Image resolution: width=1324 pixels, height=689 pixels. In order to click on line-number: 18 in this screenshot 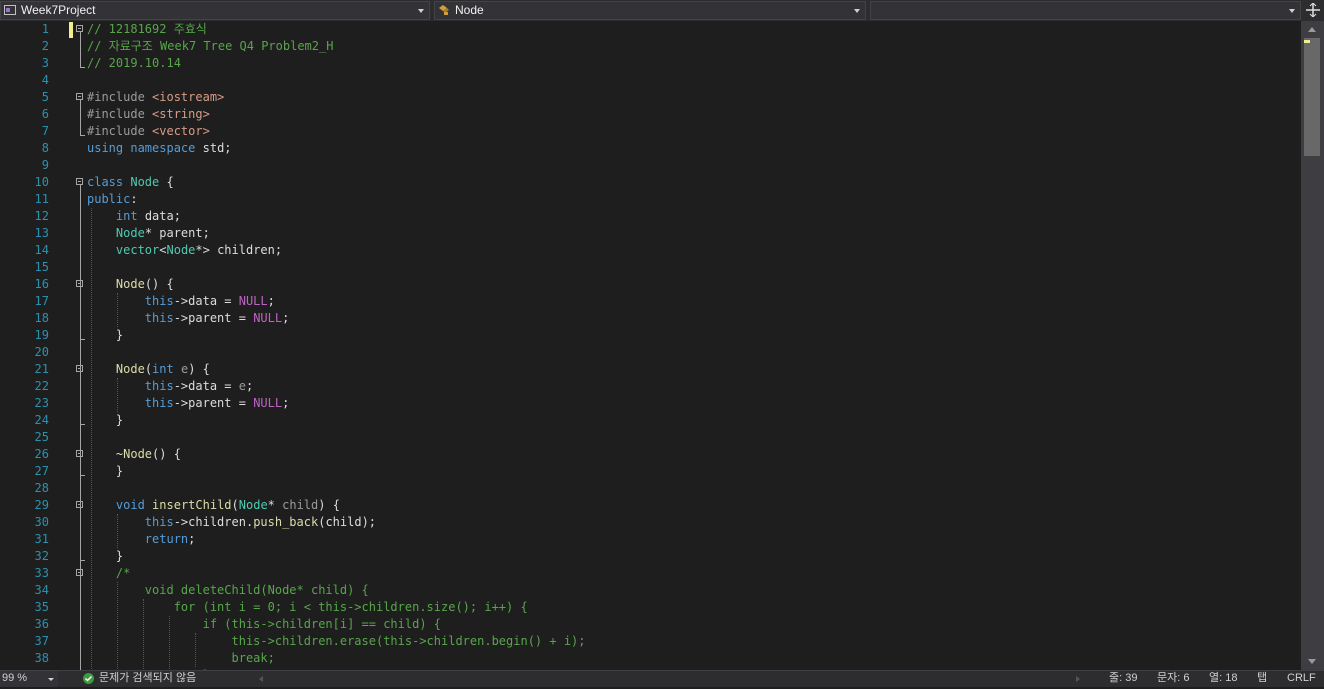, I will do `click(41, 318)`.